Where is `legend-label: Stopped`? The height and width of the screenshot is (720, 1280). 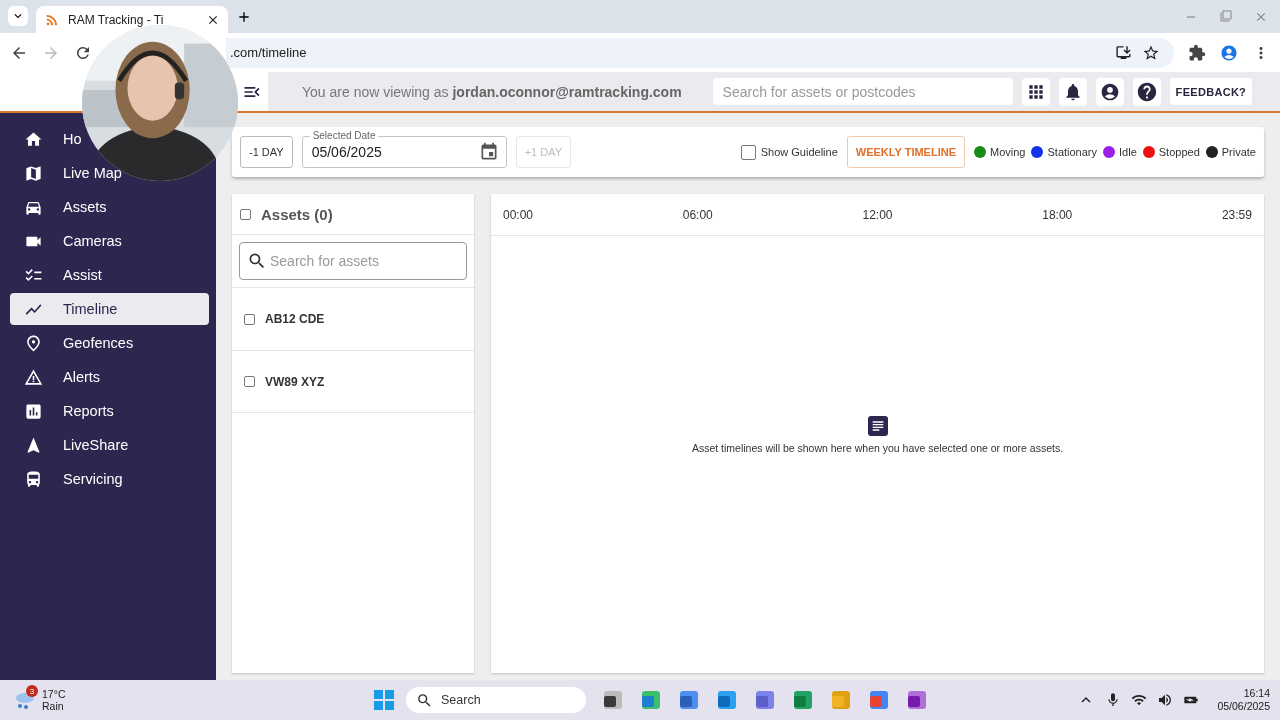
legend-label: Stopped is located at coordinates (1179, 152).